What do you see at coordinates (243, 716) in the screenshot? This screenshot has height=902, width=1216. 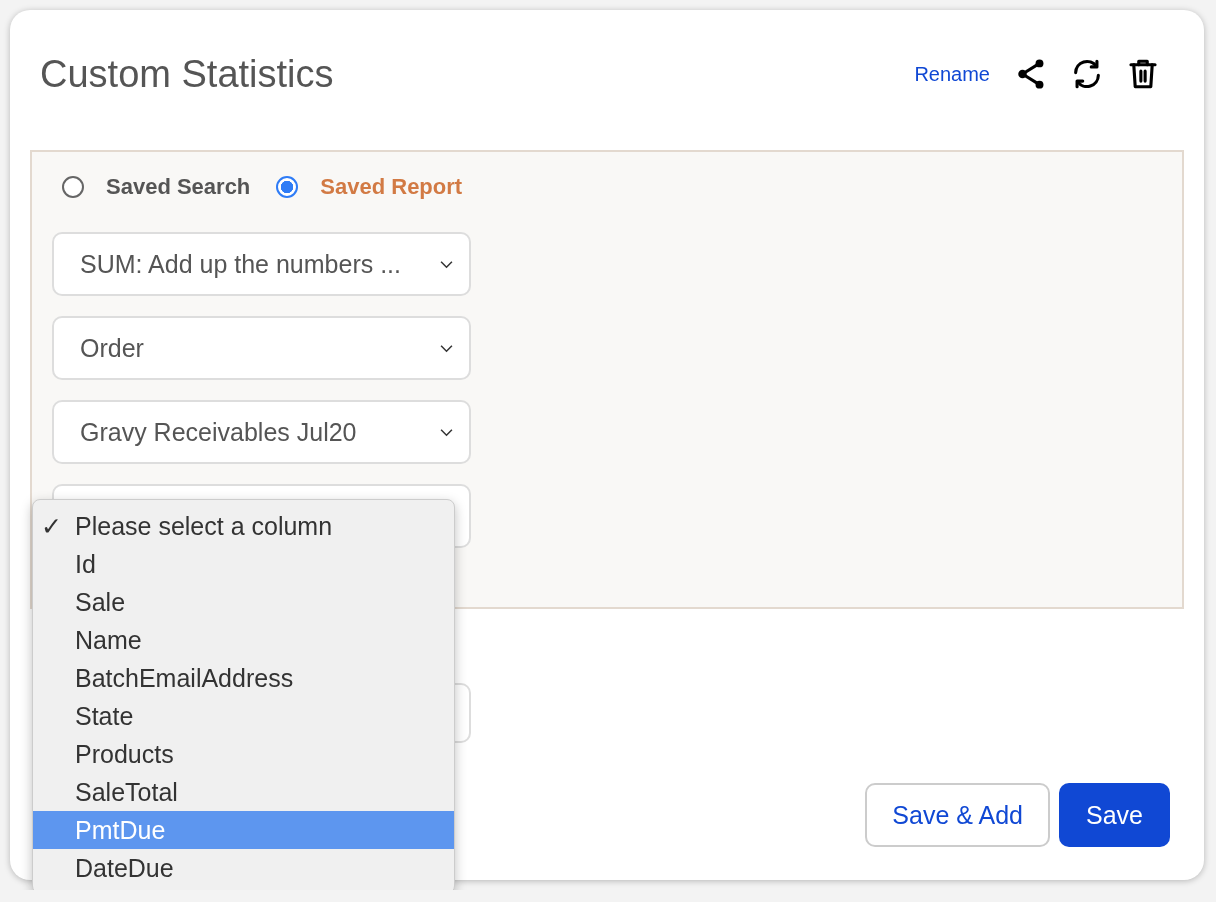 I see `menu-item: State` at bounding box center [243, 716].